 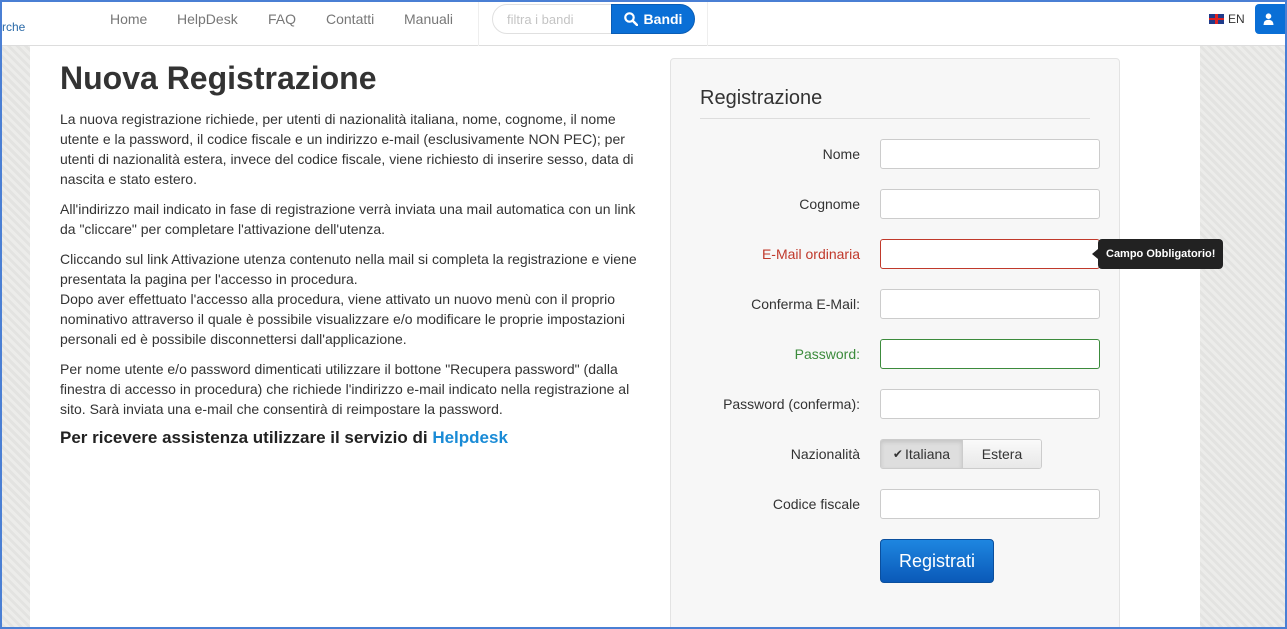 I want to click on password-label: Password:, so click(x=827, y=354).